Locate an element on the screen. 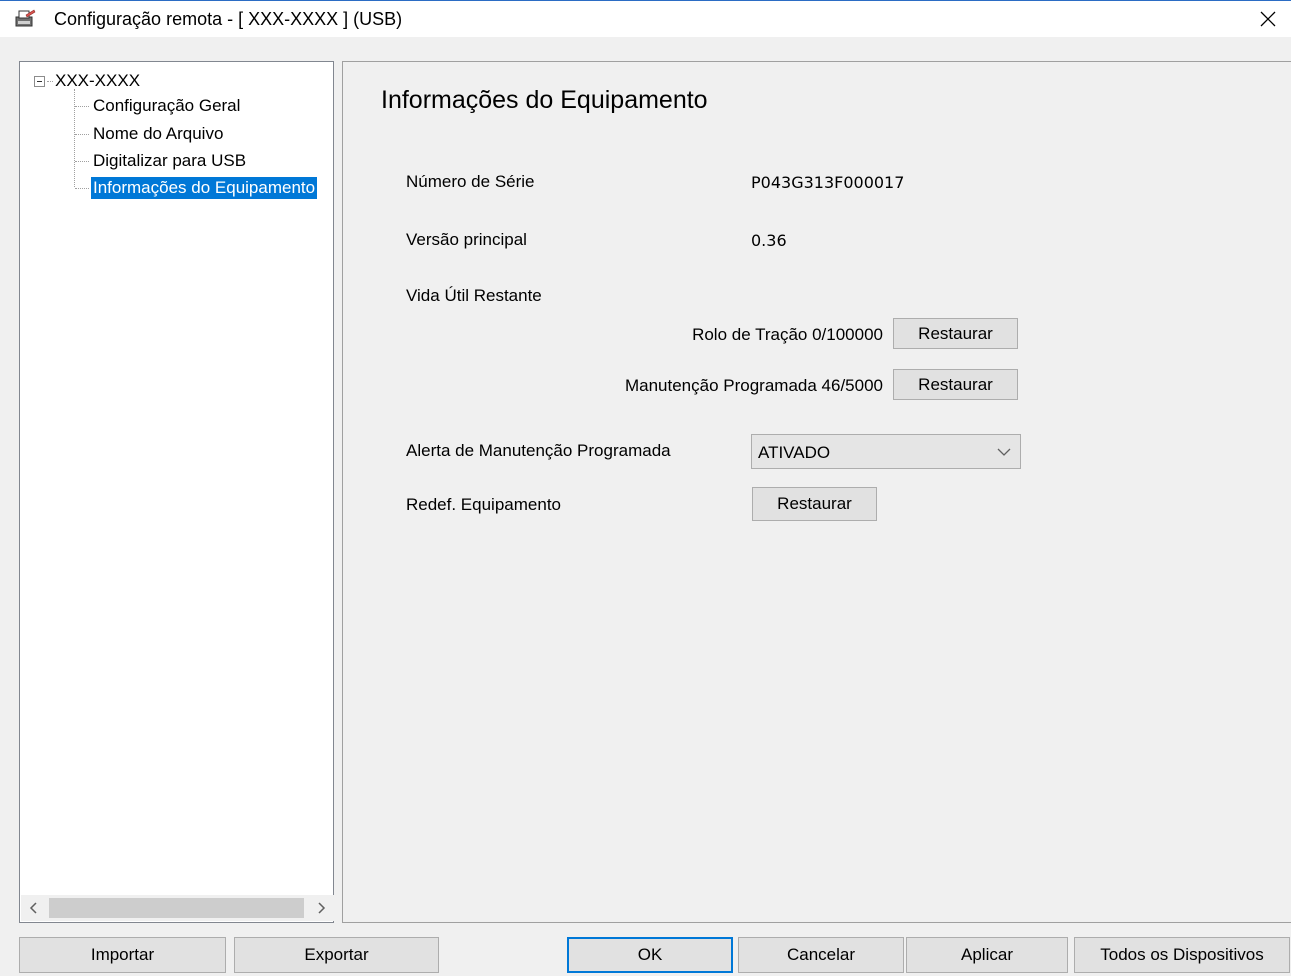 The width and height of the screenshot is (1291, 976). reset-machine-button: Restaurar is located at coordinates (814, 504).